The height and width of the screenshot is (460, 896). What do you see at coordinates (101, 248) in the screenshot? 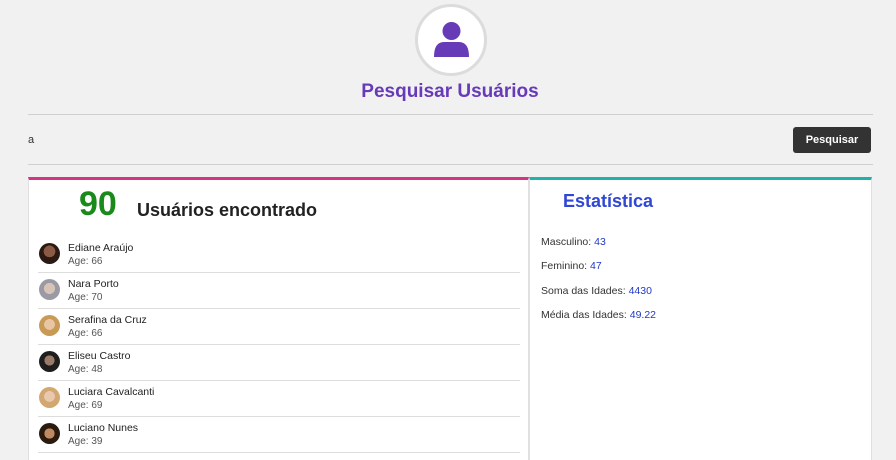
I see `user-name: Ediane Araújo` at bounding box center [101, 248].